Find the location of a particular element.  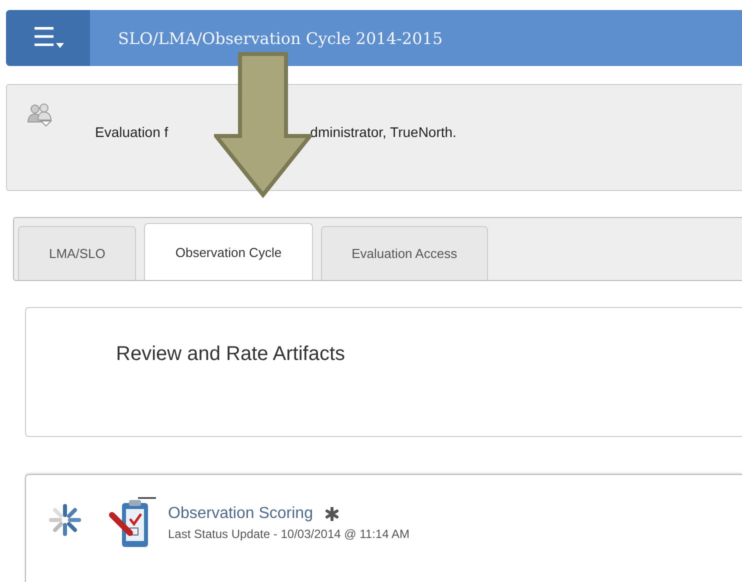

asterisk-icon is located at coordinates (331, 514).